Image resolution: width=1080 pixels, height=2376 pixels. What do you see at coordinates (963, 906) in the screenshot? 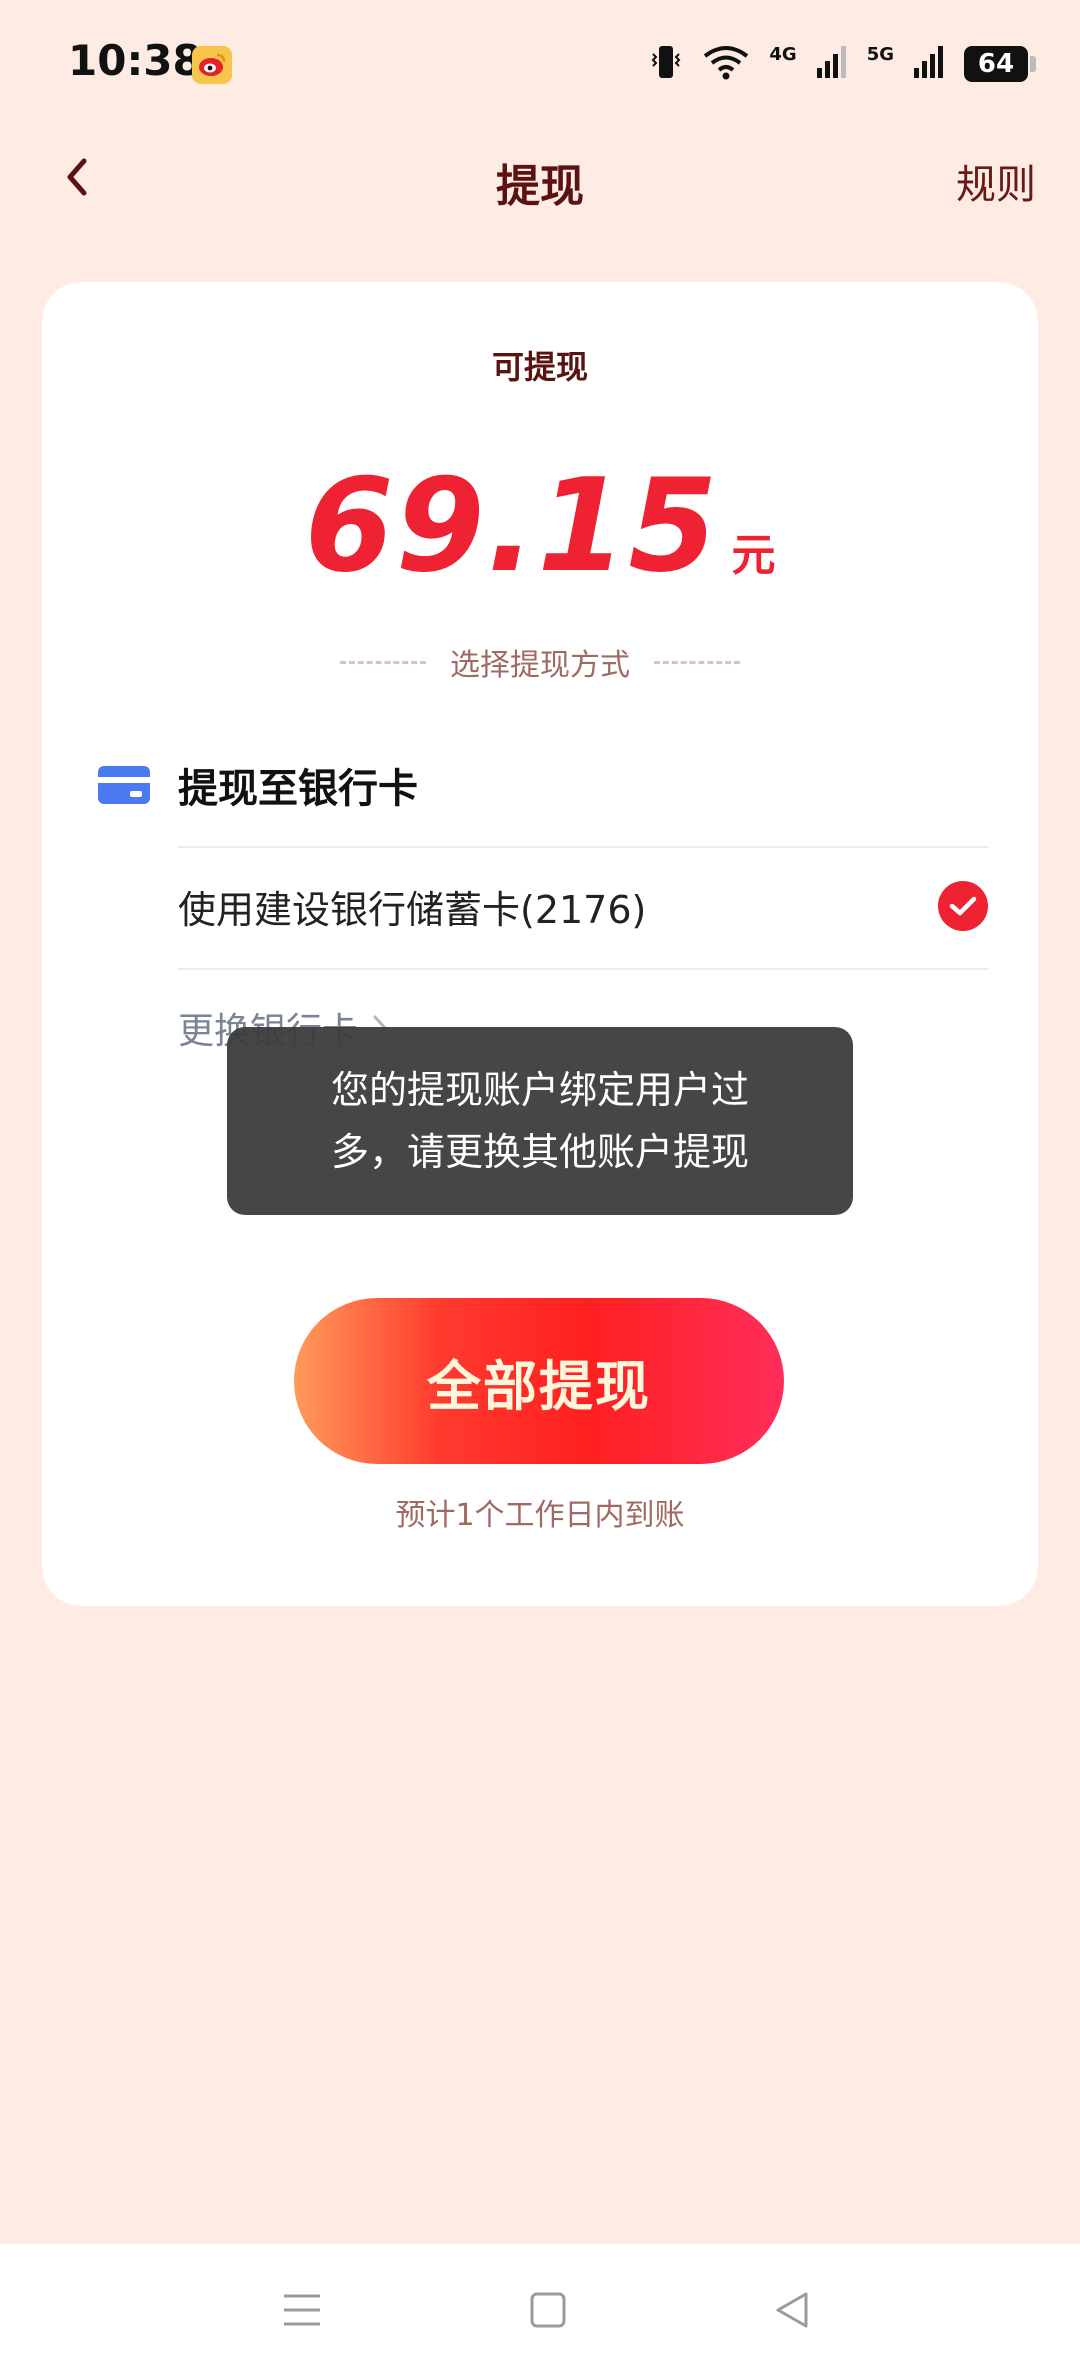
I see `check-icon` at bounding box center [963, 906].